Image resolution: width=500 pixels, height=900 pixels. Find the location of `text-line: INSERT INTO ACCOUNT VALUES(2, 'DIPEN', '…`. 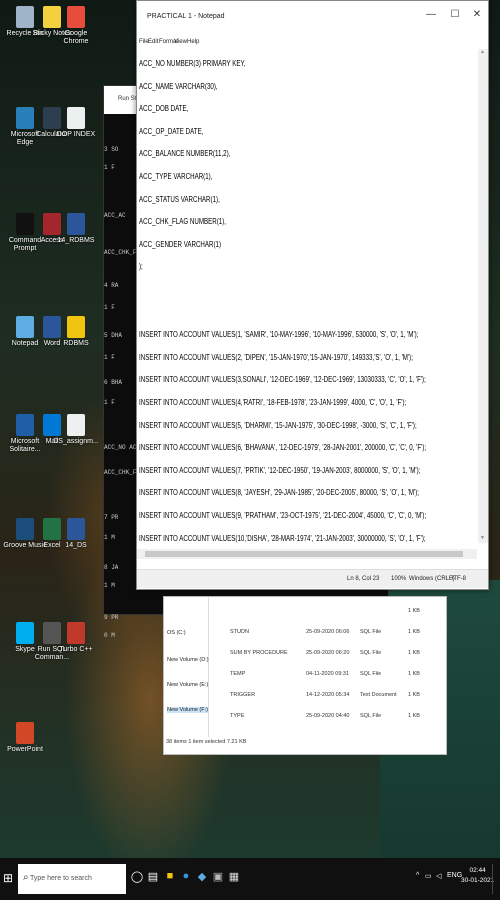

text-line: INSERT INTO ACCOUNT VALUES(2, 'DIPEN', '… is located at coordinates (276, 356).